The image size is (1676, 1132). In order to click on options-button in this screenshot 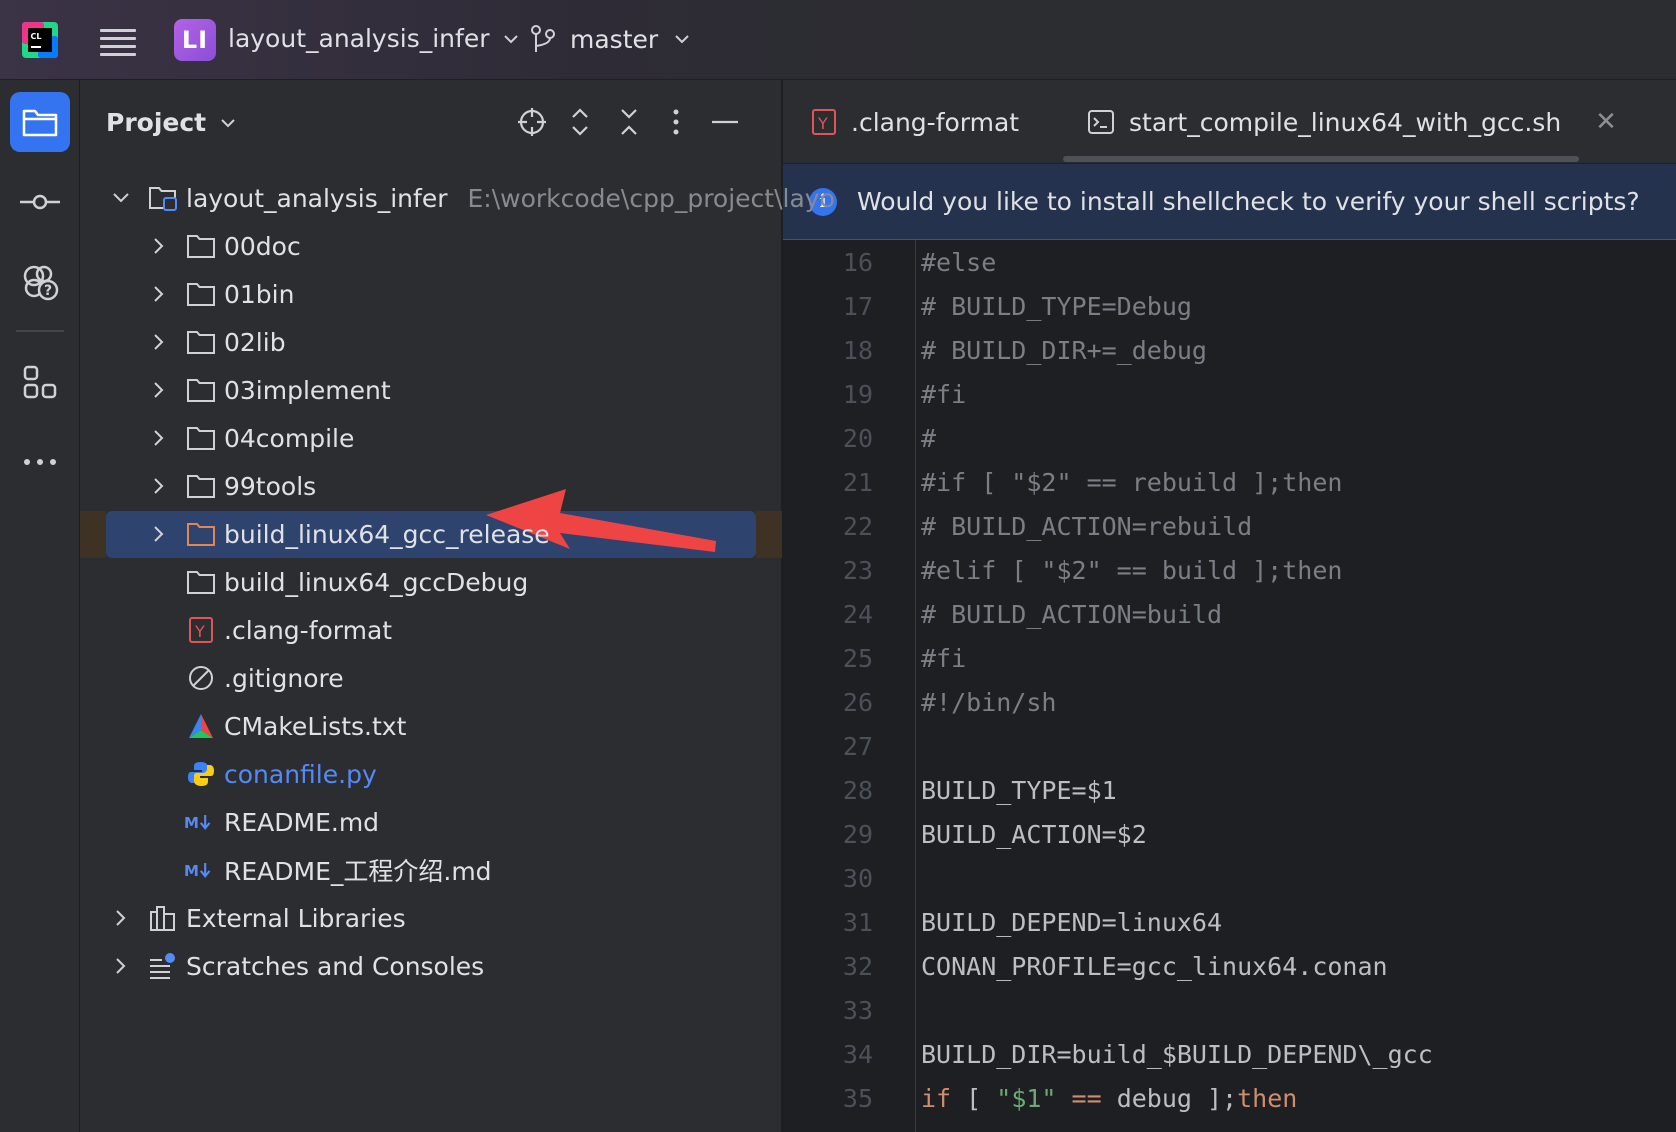, I will do `click(676, 122)`.